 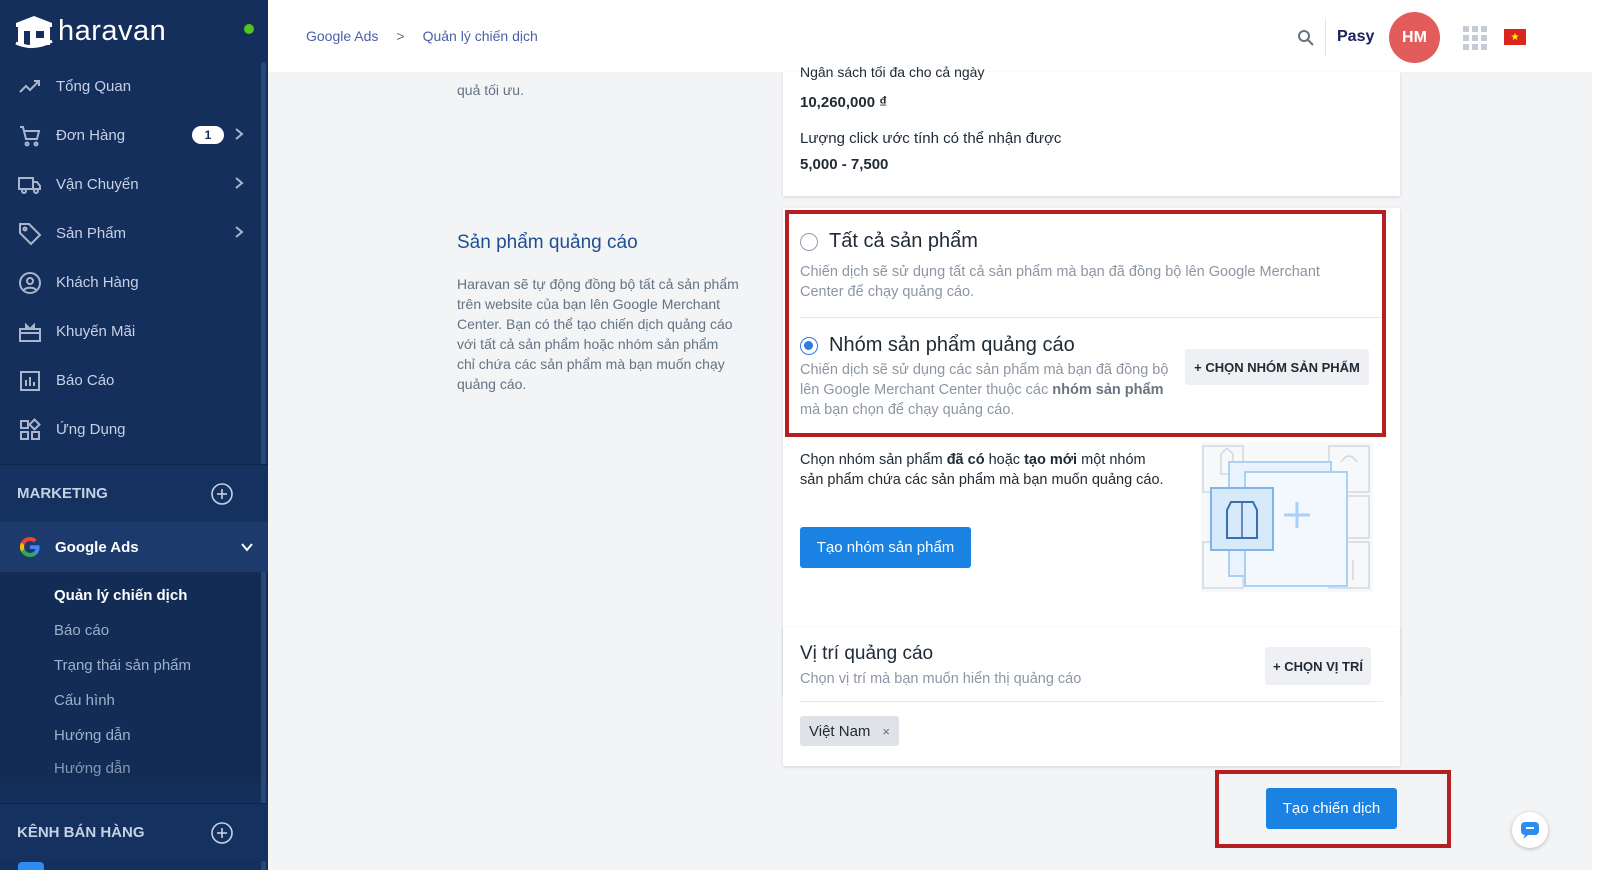 I want to click on submenu-reports: Báo cáo, so click(x=134, y=630).